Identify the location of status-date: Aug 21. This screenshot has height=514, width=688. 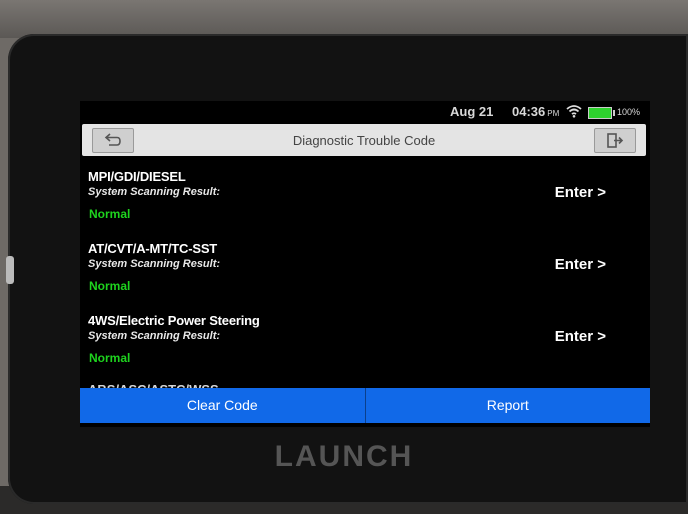
(472, 111).